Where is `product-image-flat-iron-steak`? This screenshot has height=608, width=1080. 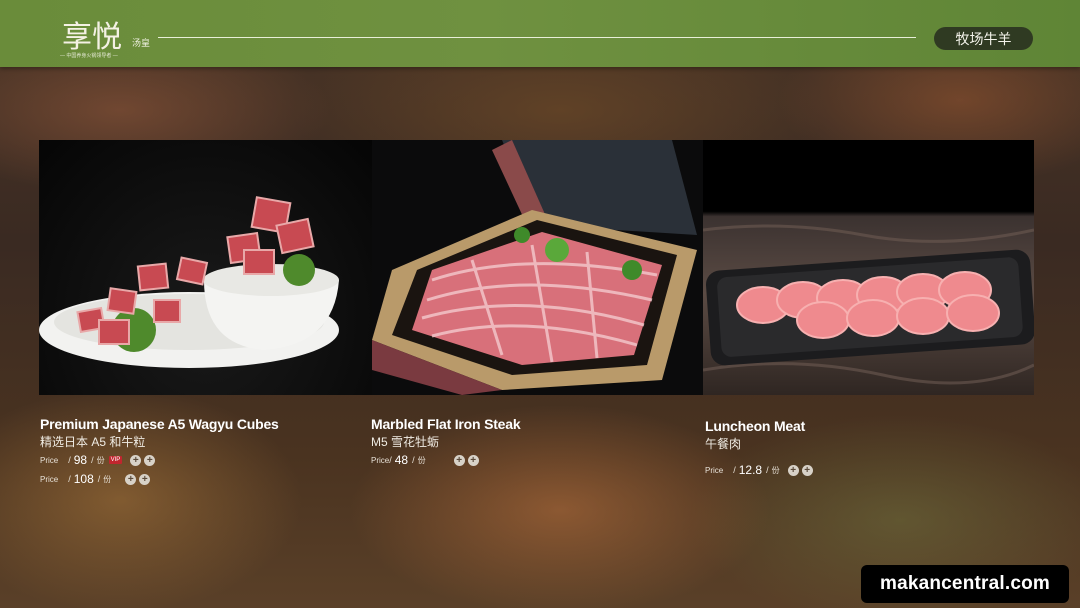
product-image-flat-iron-steak is located at coordinates (537, 267).